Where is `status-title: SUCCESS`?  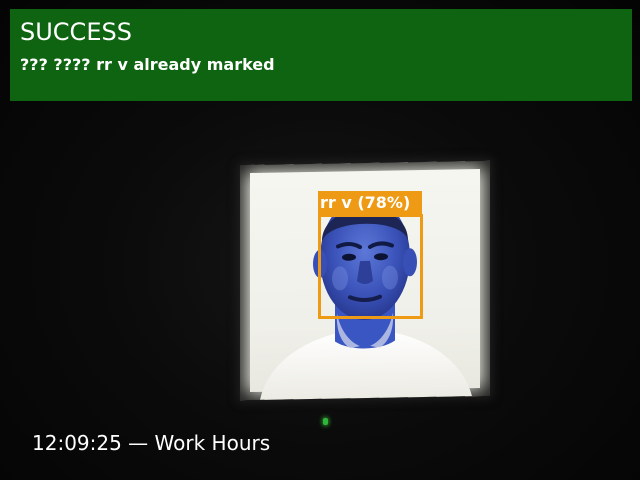
status-title: SUCCESS is located at coordinates (76, 32).